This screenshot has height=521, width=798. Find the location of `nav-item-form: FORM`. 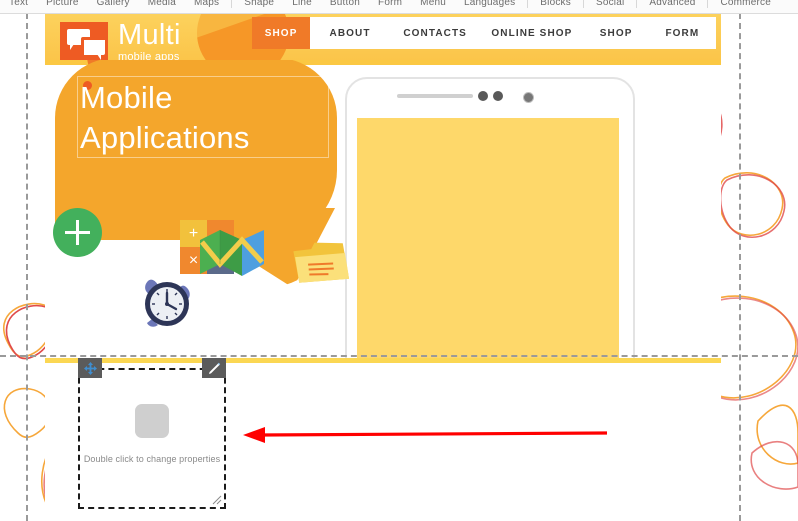

nav-item-form: FORM is located at coordinates (682, 33).